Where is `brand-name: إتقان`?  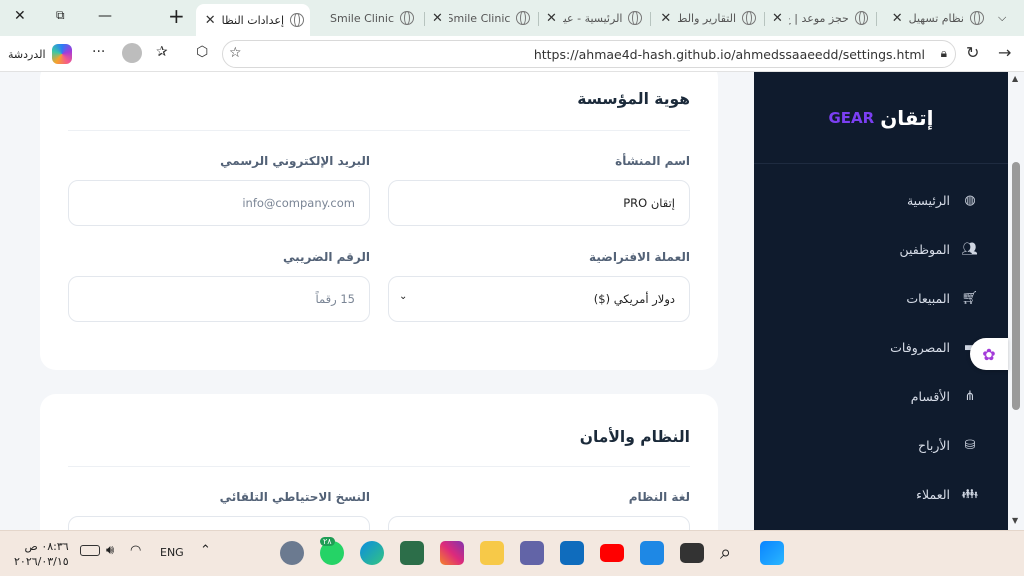
brand-name: إتقان is located at coordinates (907, 117).